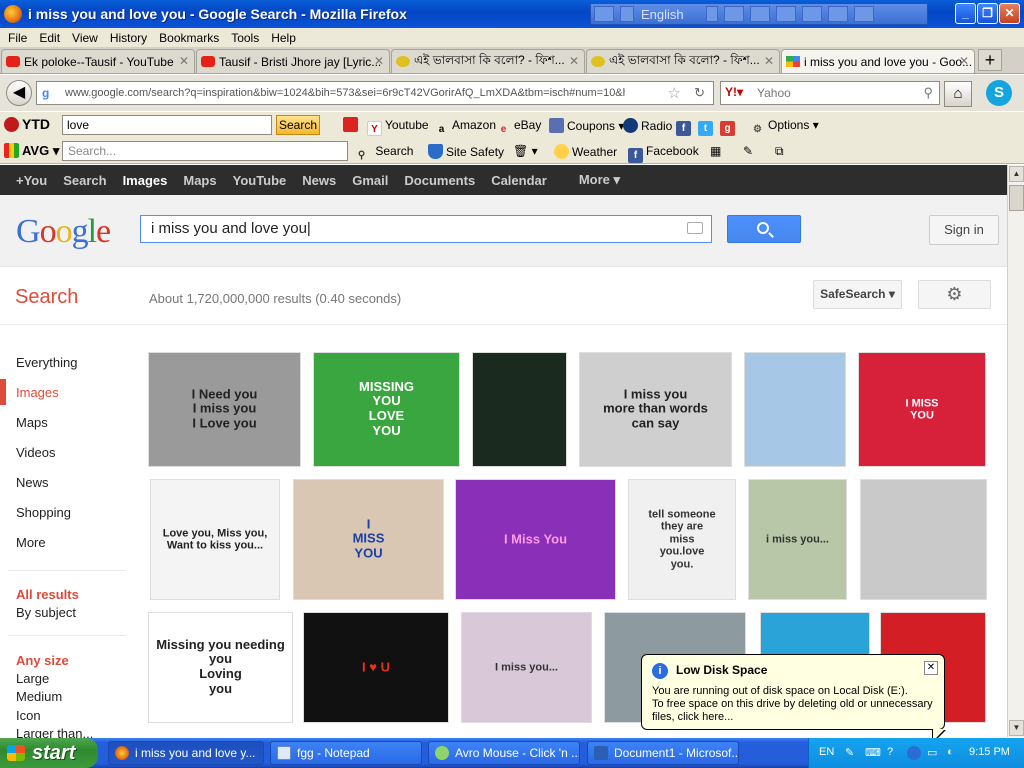 Image resolution: width=1024 pixels, height=768 pixels. What do you see at coordinates (31, 151) in the screenshot?
I see `avg-logo: AVG ▾` at bounding box center [31, 151].